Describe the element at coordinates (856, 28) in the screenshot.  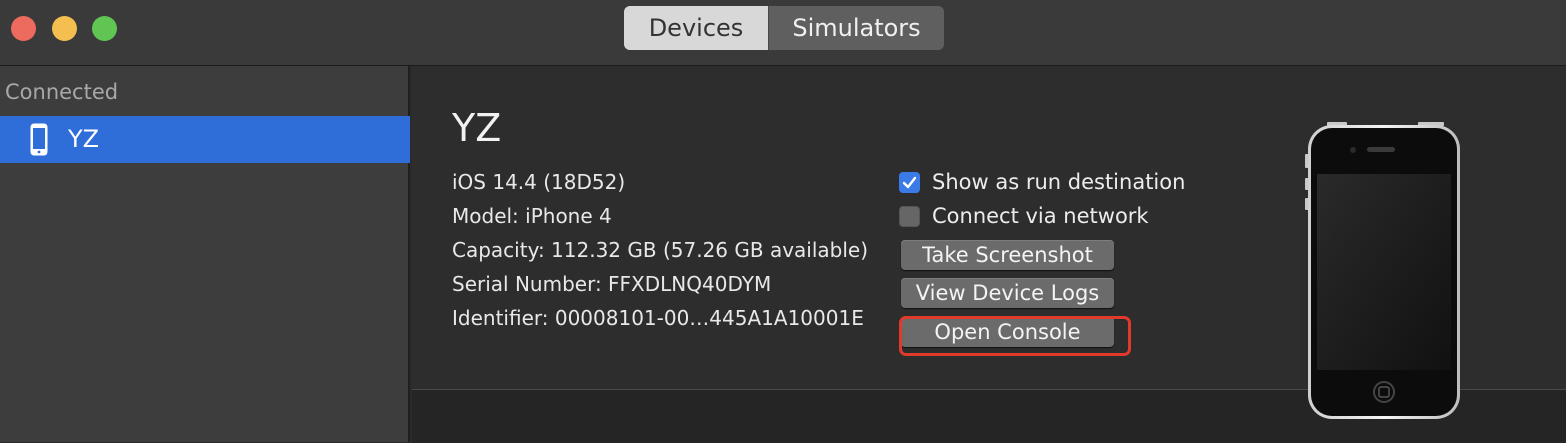
I see `tab-simulators: Simulators` at that location.